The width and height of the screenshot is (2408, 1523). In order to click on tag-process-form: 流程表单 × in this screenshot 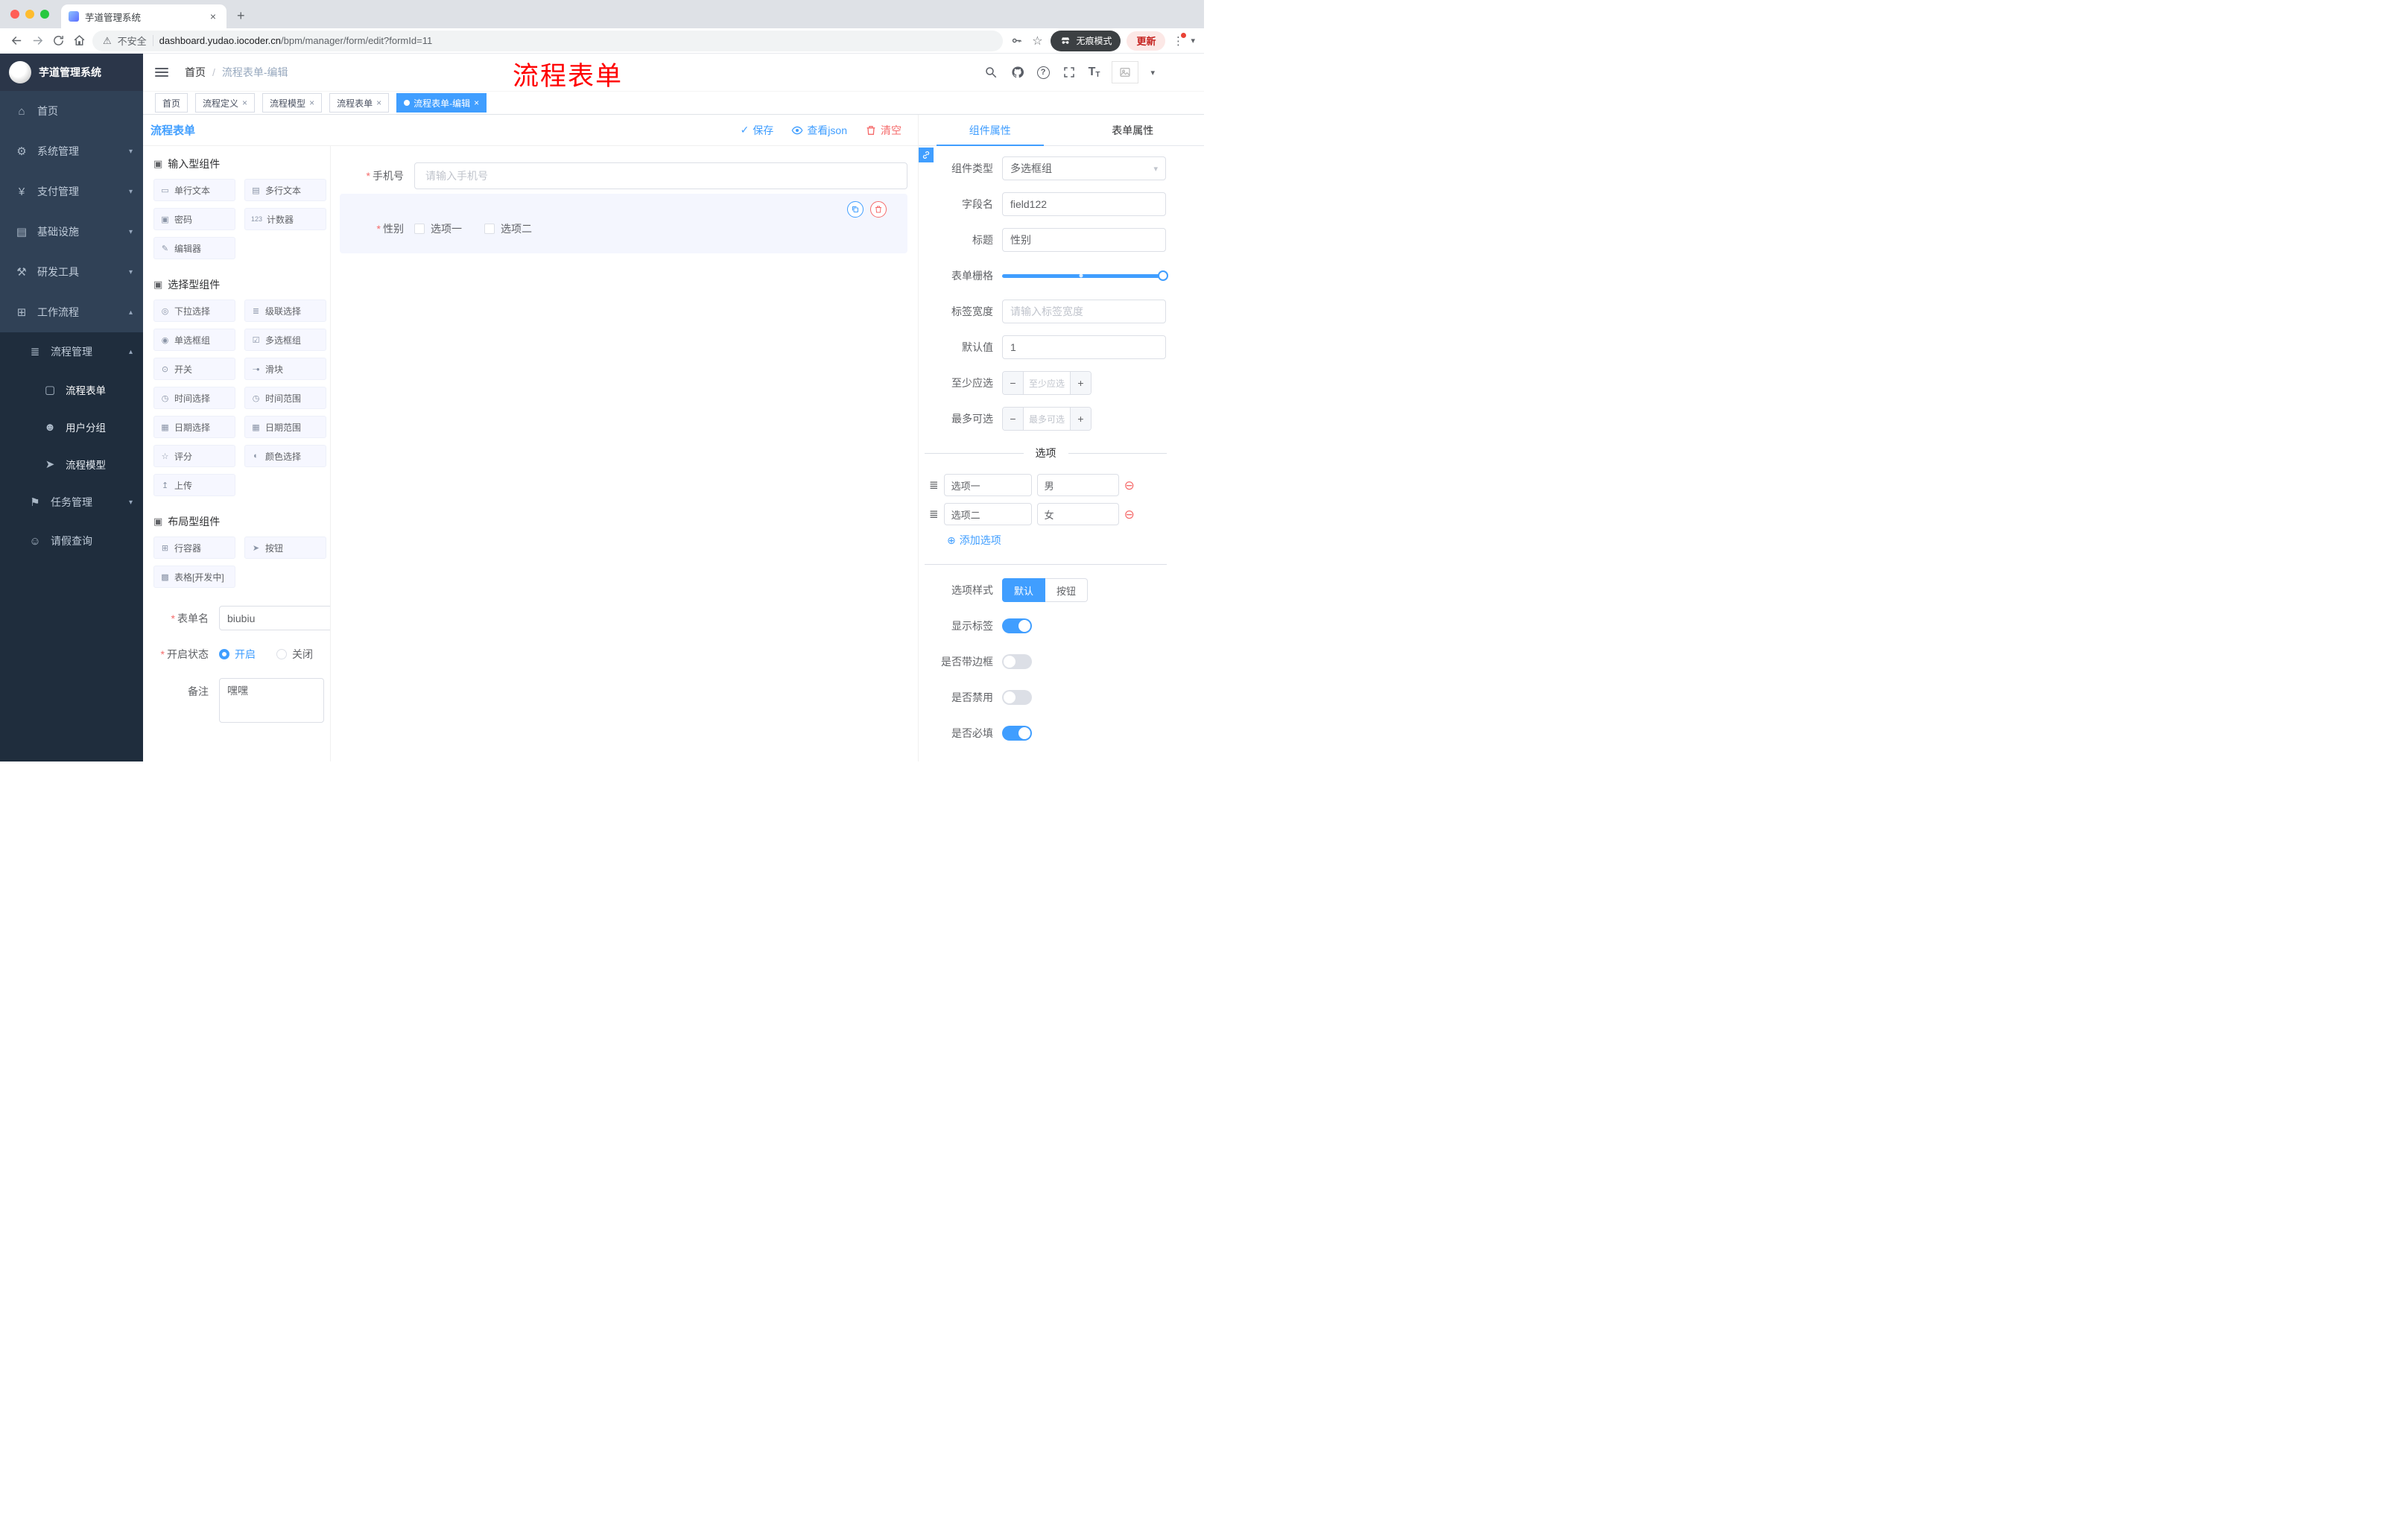, I will do `click(359, 103)`.